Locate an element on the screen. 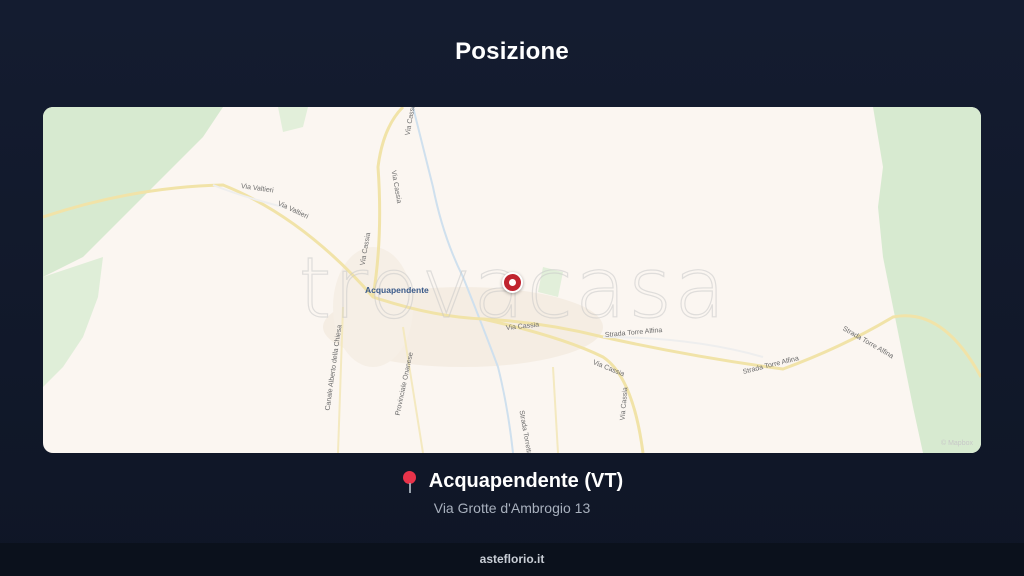 The width and height of the screenshot is (1024, 576). location-address: Via Grotte d'Ambrogio 13 is located at coordinates (512, 508).